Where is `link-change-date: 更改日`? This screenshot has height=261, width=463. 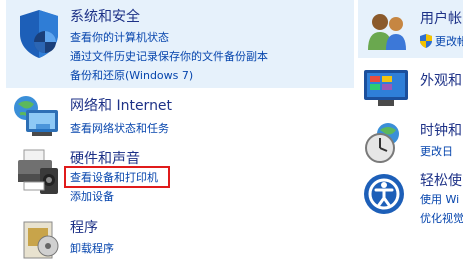 link-change-date: 更改日 is located at coordinates (436, 152).